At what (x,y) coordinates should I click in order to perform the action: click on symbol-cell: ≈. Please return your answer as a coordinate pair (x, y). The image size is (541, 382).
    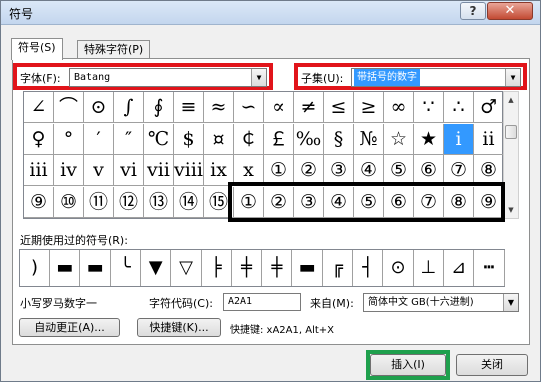
    Looking at the image, I should click on (219, 107).